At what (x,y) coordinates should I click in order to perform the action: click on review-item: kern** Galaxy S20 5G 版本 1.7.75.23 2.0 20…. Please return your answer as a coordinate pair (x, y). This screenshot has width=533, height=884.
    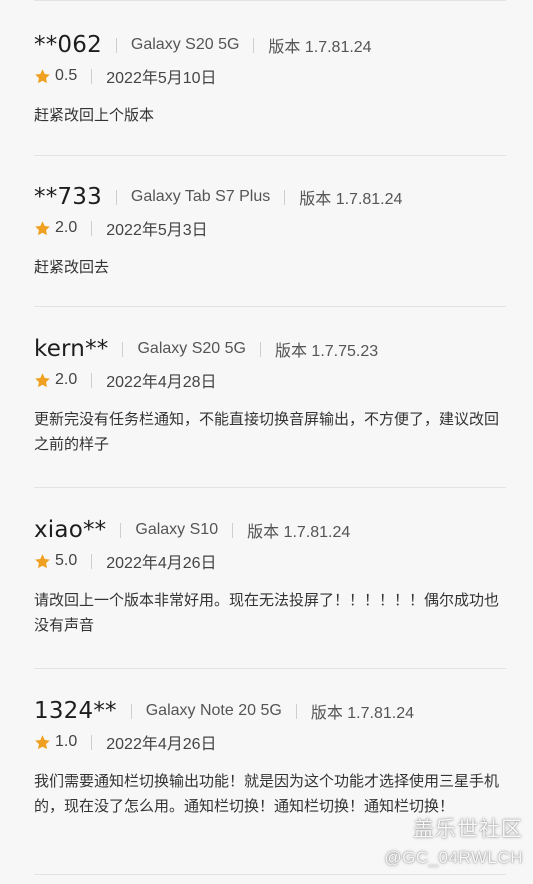
    Looking at the image, I should click on (269, 396).